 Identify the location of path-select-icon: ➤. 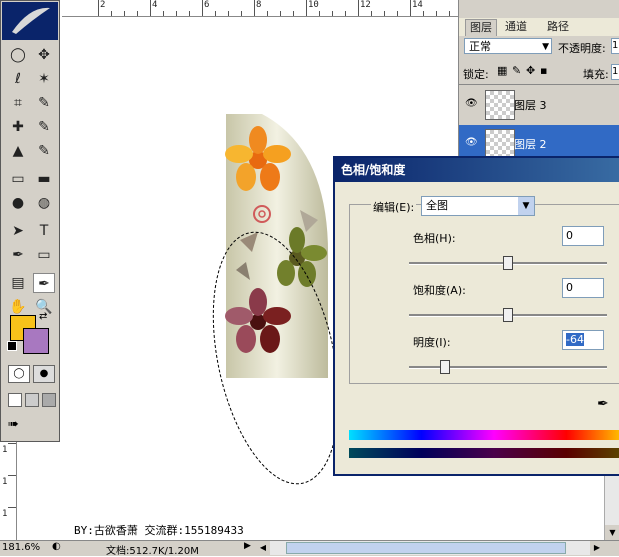
(18, 231).